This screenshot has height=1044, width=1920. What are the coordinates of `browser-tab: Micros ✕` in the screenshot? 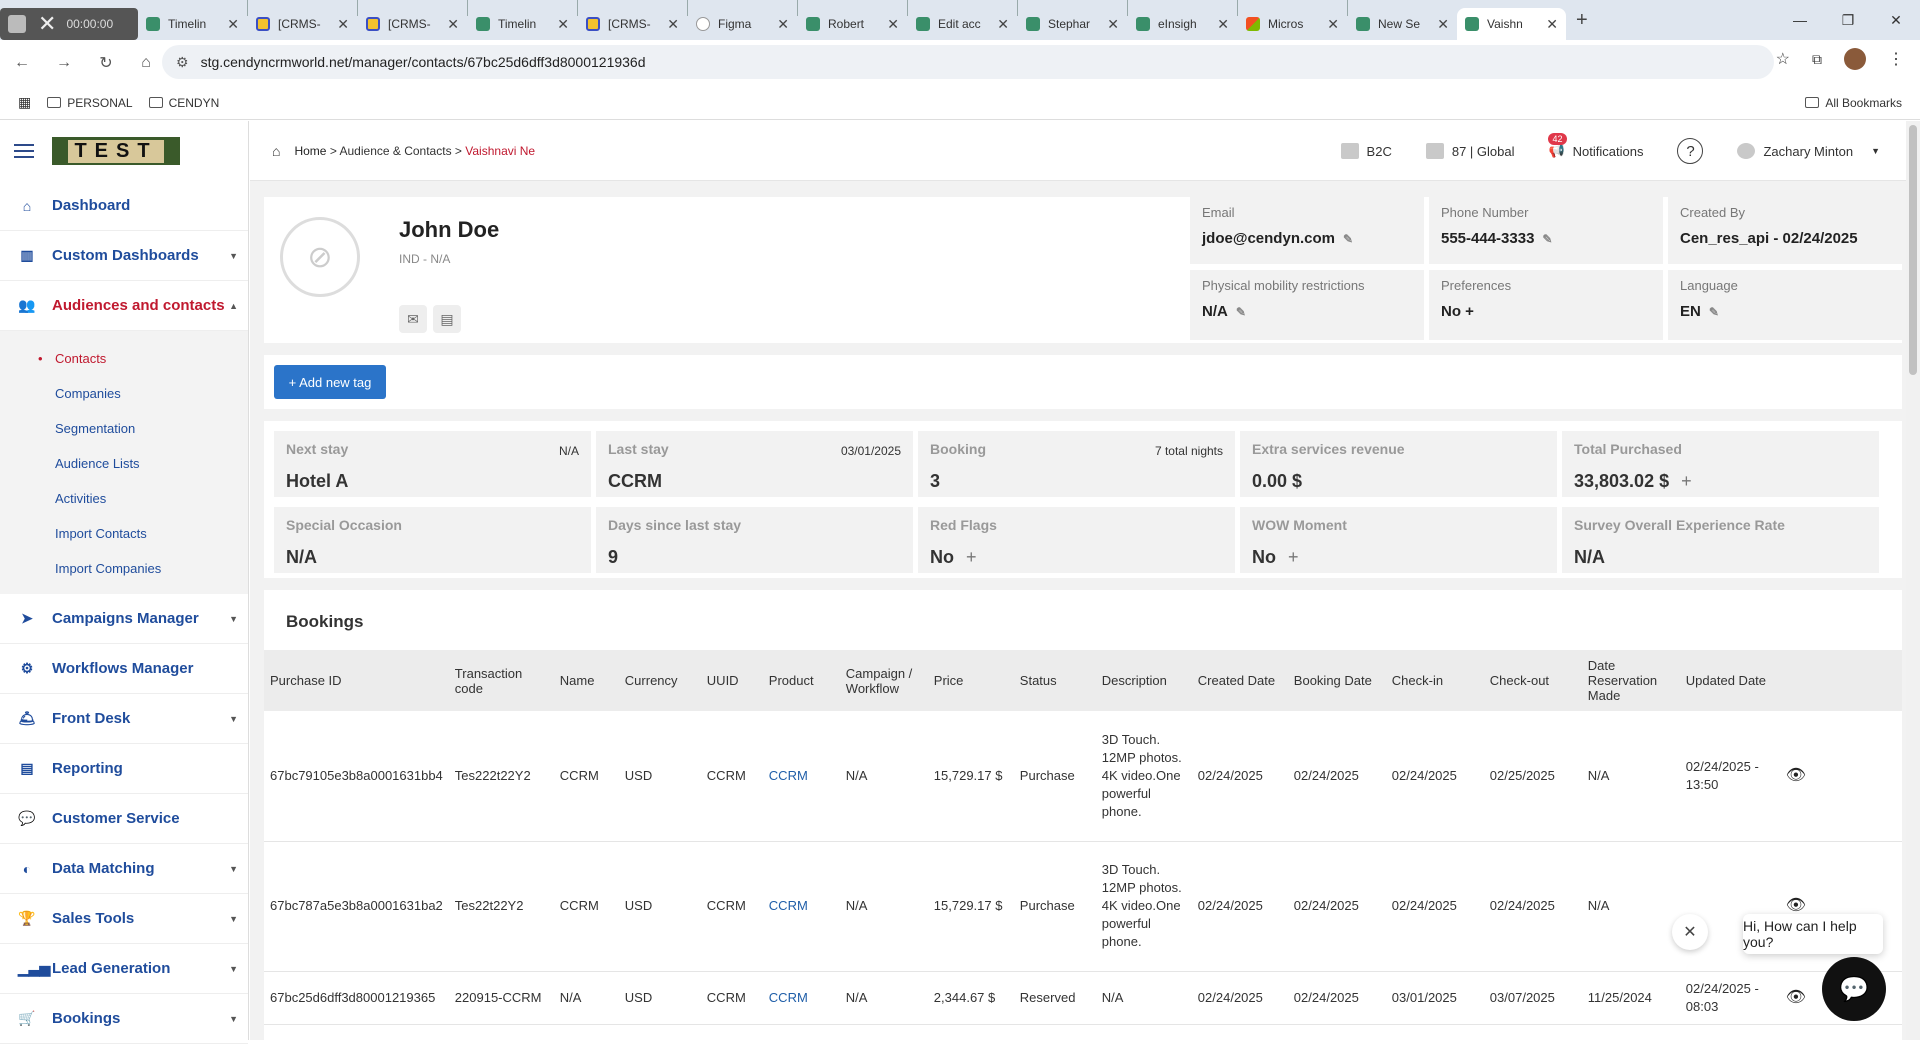 It's located at (1292, 24).